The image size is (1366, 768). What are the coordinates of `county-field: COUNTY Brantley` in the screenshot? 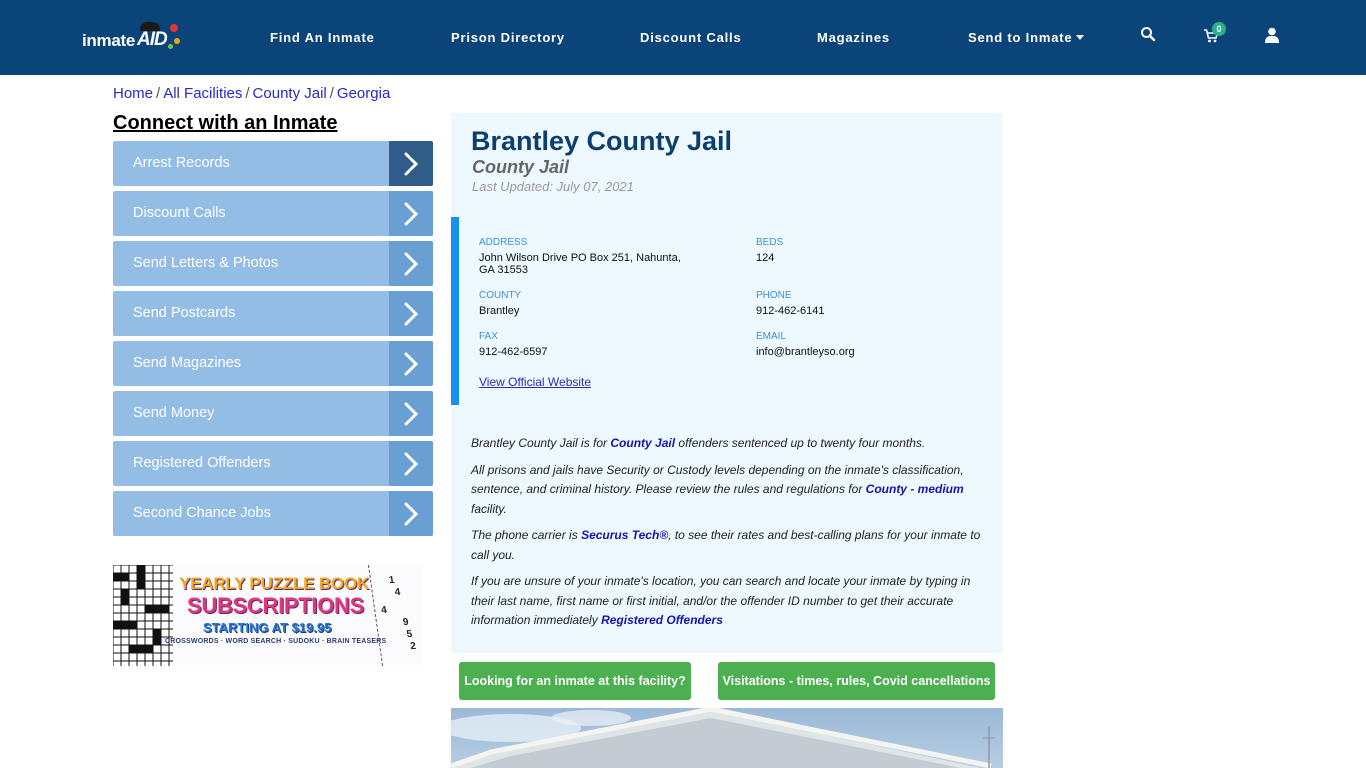 It's located at (500, 303).